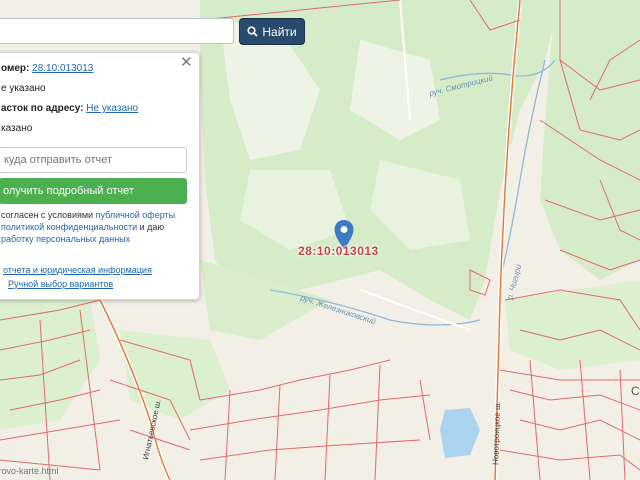 This screenshot has height=480, width=640. Describe the element at coordinates (253, 31) in the screenshot. I see `search-icon` at that location.